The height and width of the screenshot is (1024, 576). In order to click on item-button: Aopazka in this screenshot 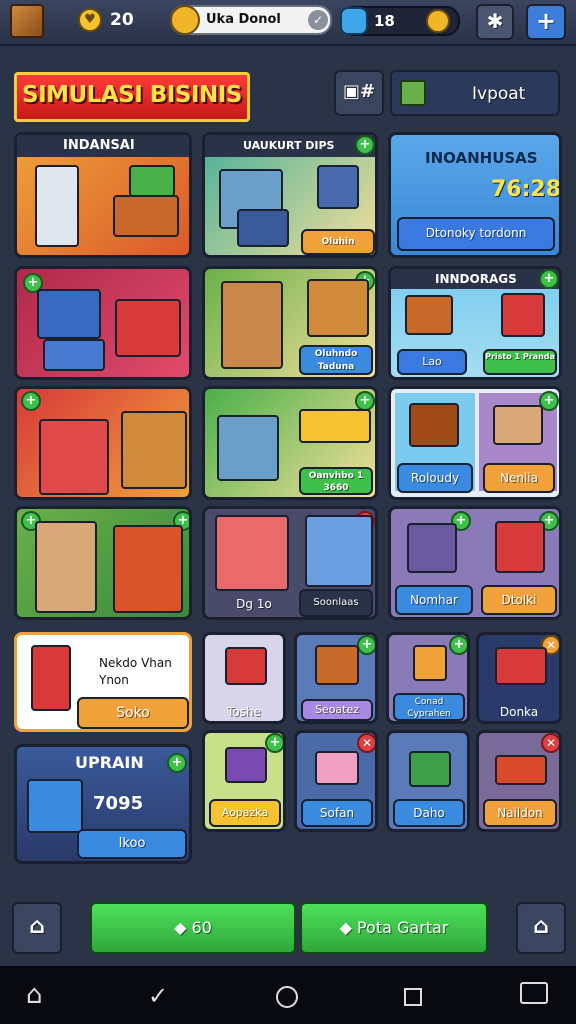, I will do `click(245, 813)`.